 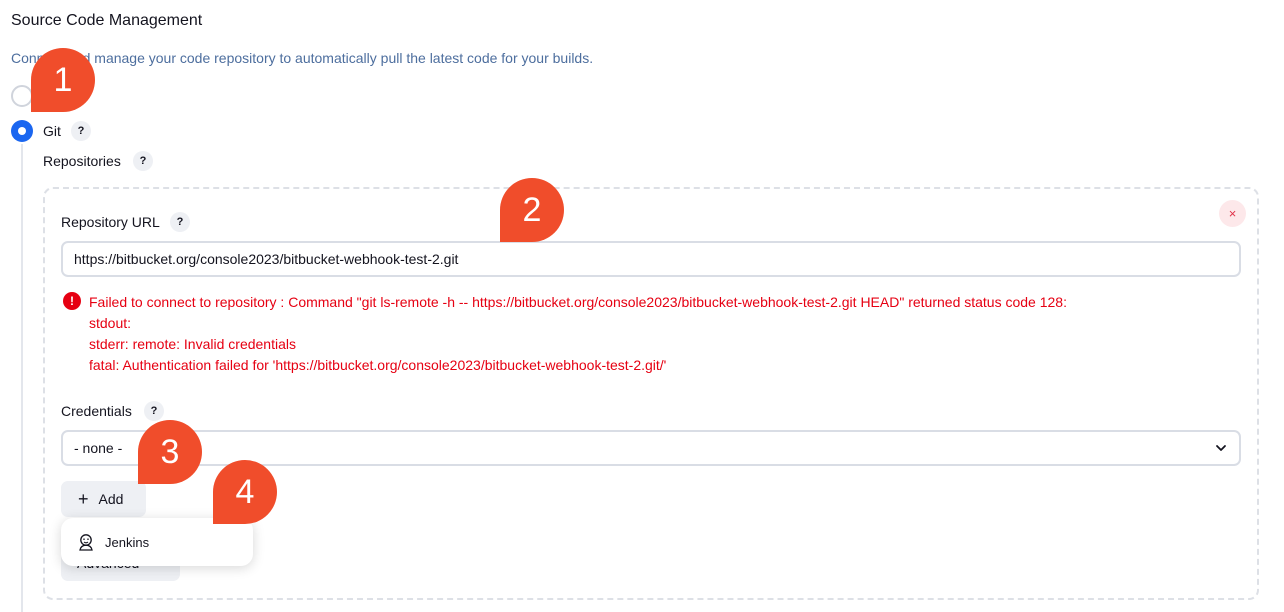 What do you see at coordinates (127, 542) in the screenshot?
I see `menu-item-jenkins: Jenkins` at bounding box center [127, 542].